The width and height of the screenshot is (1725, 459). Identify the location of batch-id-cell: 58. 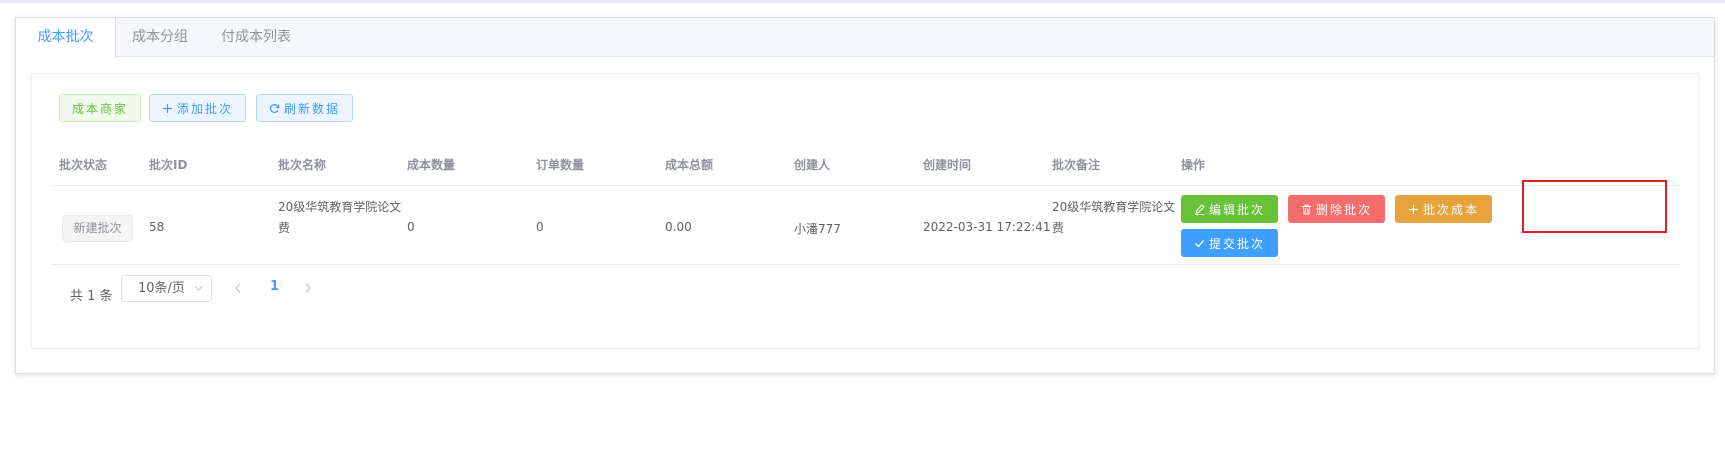
(157, 227).